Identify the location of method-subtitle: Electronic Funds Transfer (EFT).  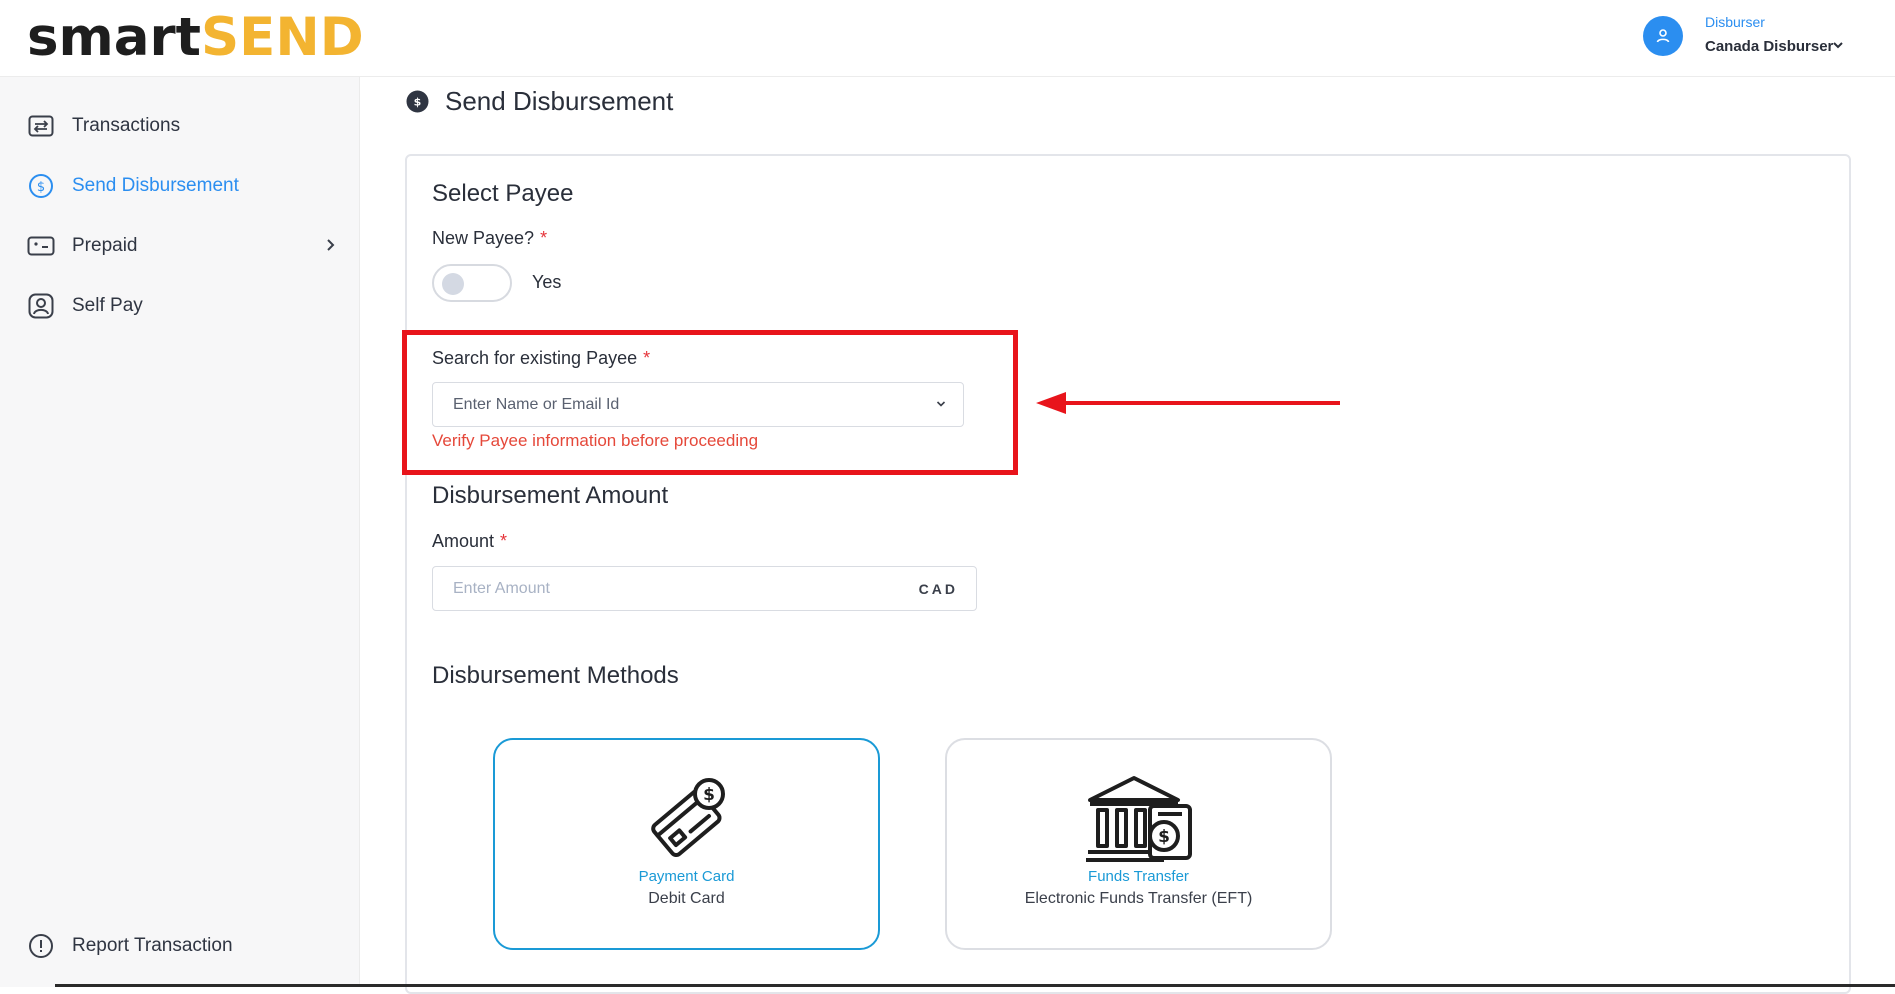
(1138, 898).